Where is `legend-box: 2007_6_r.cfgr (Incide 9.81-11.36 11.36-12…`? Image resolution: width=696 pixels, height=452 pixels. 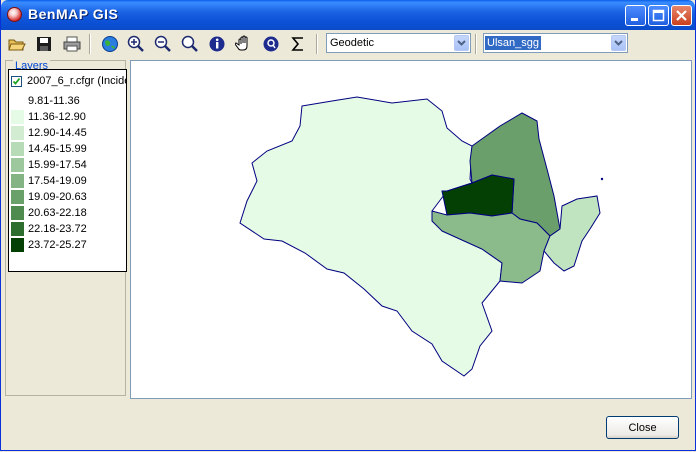 legend-box: 2007_6_r.cfgr (Incide 9.81-11.36 11.36-12… is located at coordinates (67, 170).